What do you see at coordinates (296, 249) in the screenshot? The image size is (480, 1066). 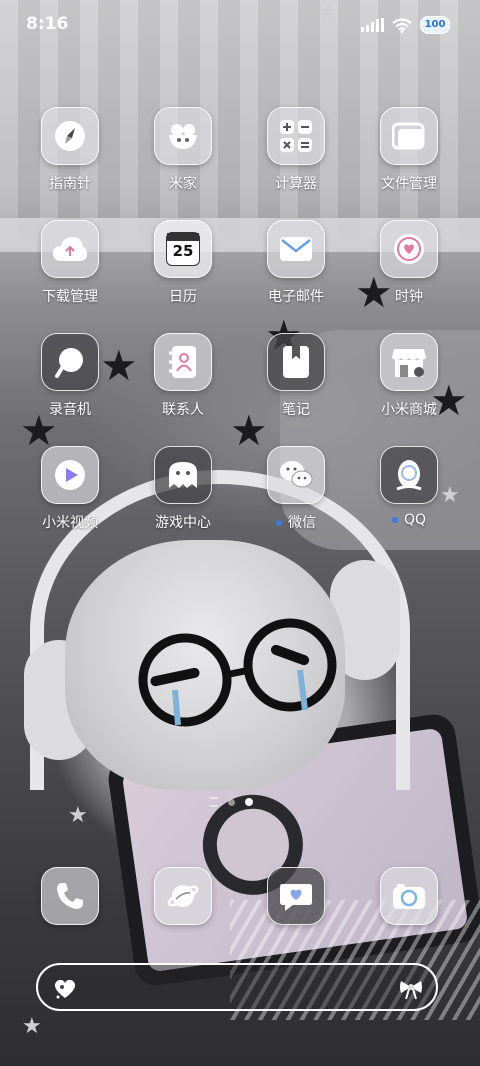 I see `mail-icon` at bounding box center [296, 249].